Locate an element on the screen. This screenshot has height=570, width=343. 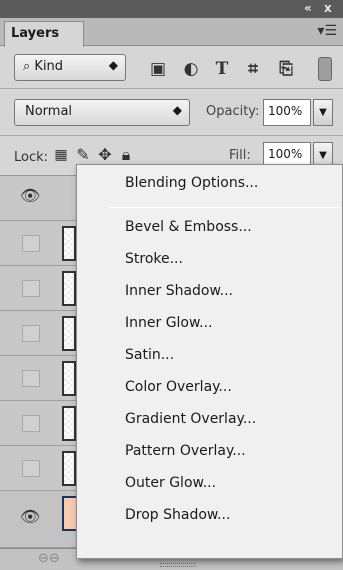
lock-all-icon: 🔒︎ is located at coordinates (126, 155).